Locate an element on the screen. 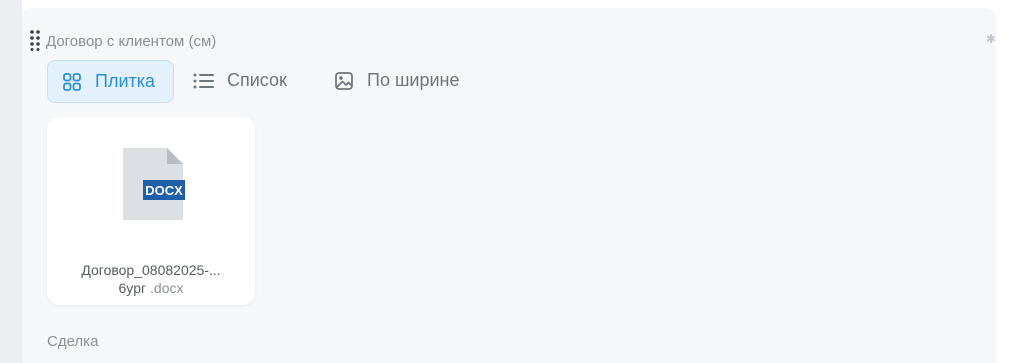  file-card: DOCX Договор_08082025-... 6yрг .docx is located at coordinates (151, 211).